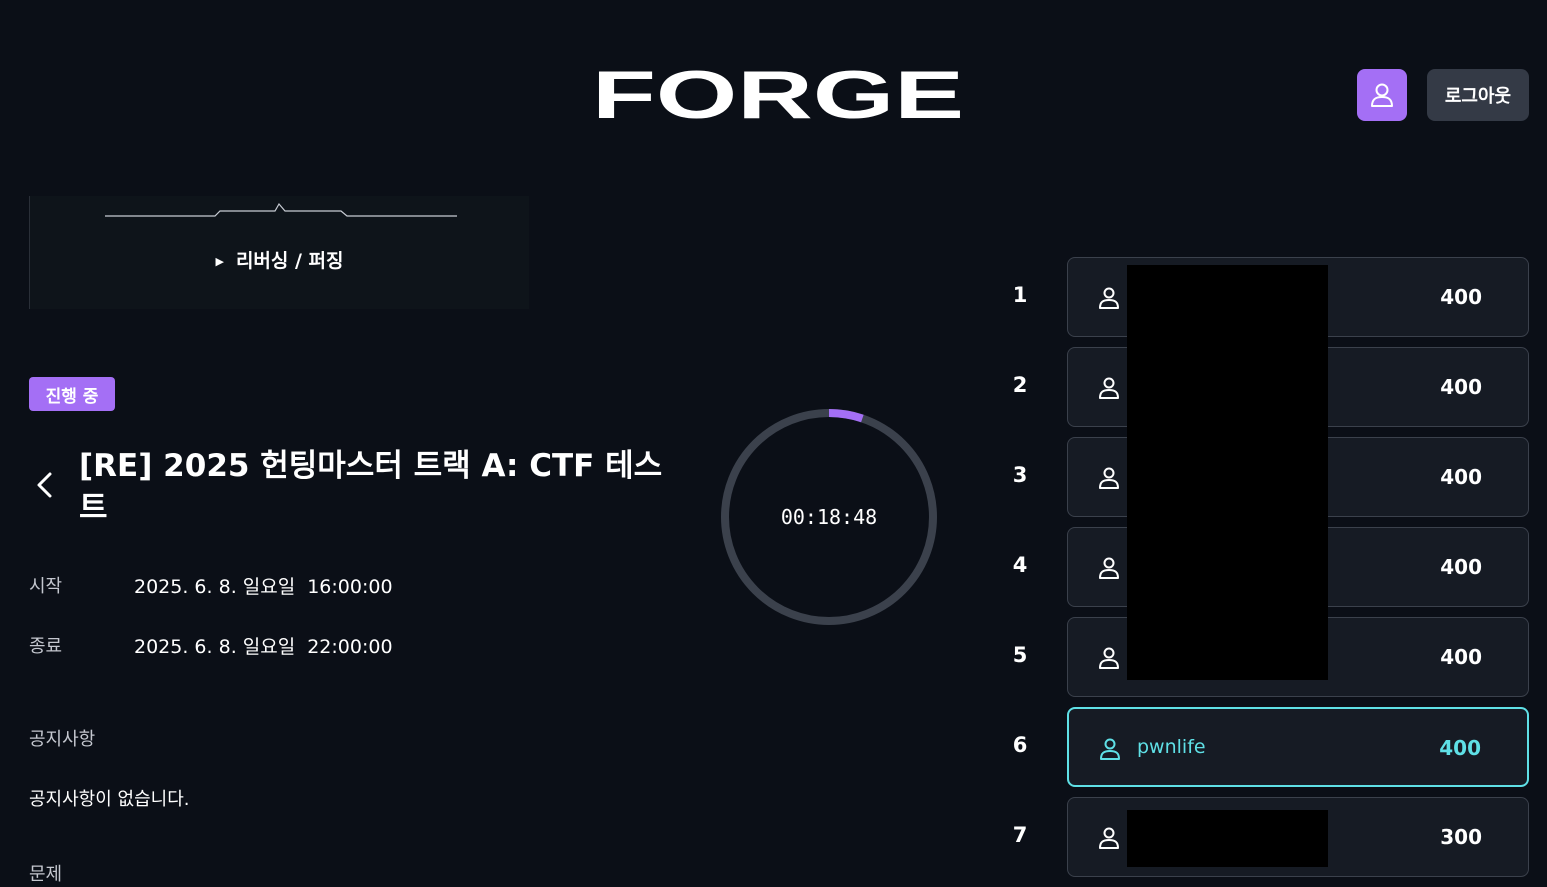  I want to click on rank-number: 1, so click(1020, 295).